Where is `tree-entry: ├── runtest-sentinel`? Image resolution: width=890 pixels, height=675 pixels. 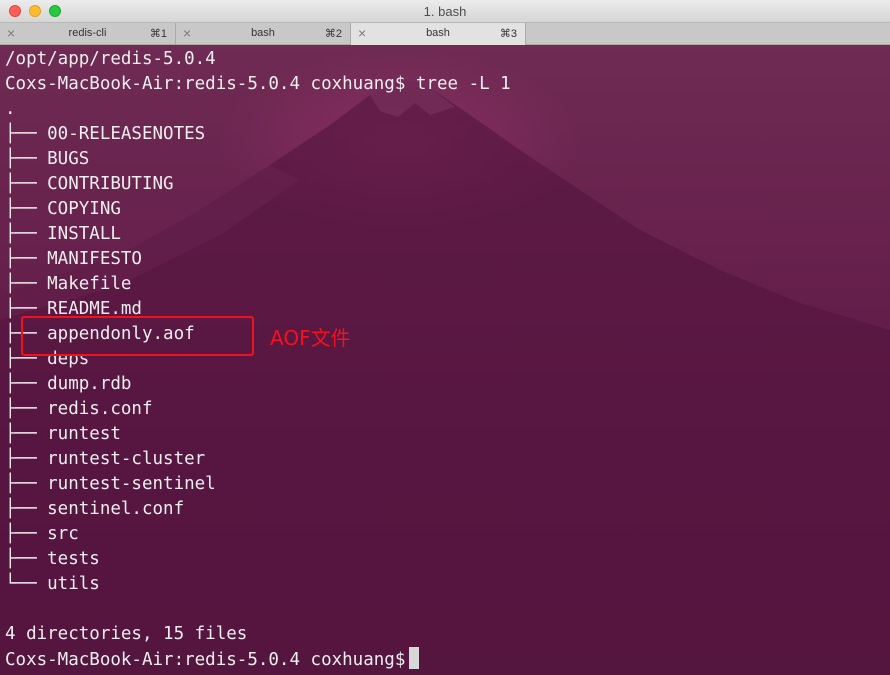 tree-entry: ├── runtest-sentinel is located at coordinates (110, 484).